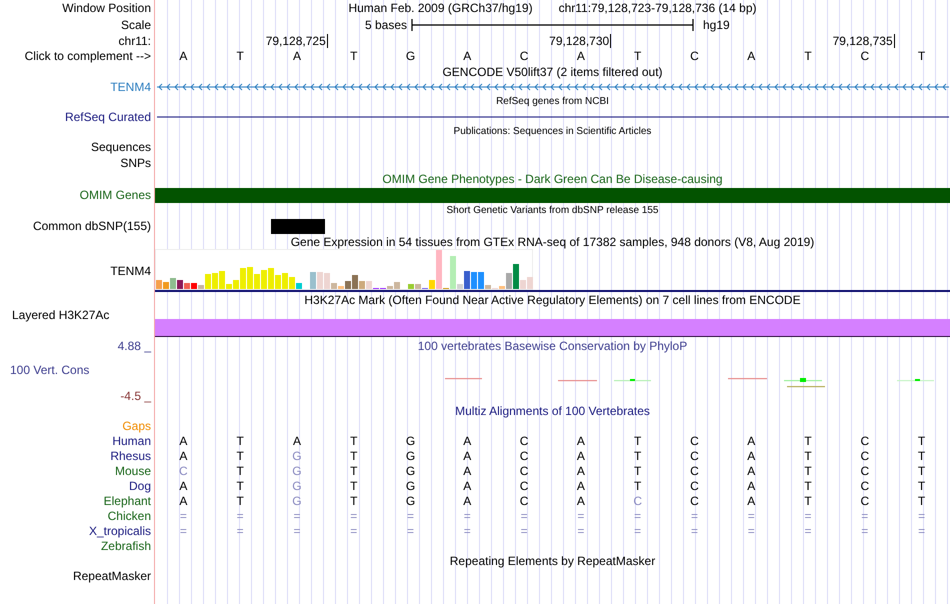  Describe the element at coordinates (553, 346) in the screenshot. I see `track-title: 100 vertebrates Basewise Conservation by PhyloP` at that location.